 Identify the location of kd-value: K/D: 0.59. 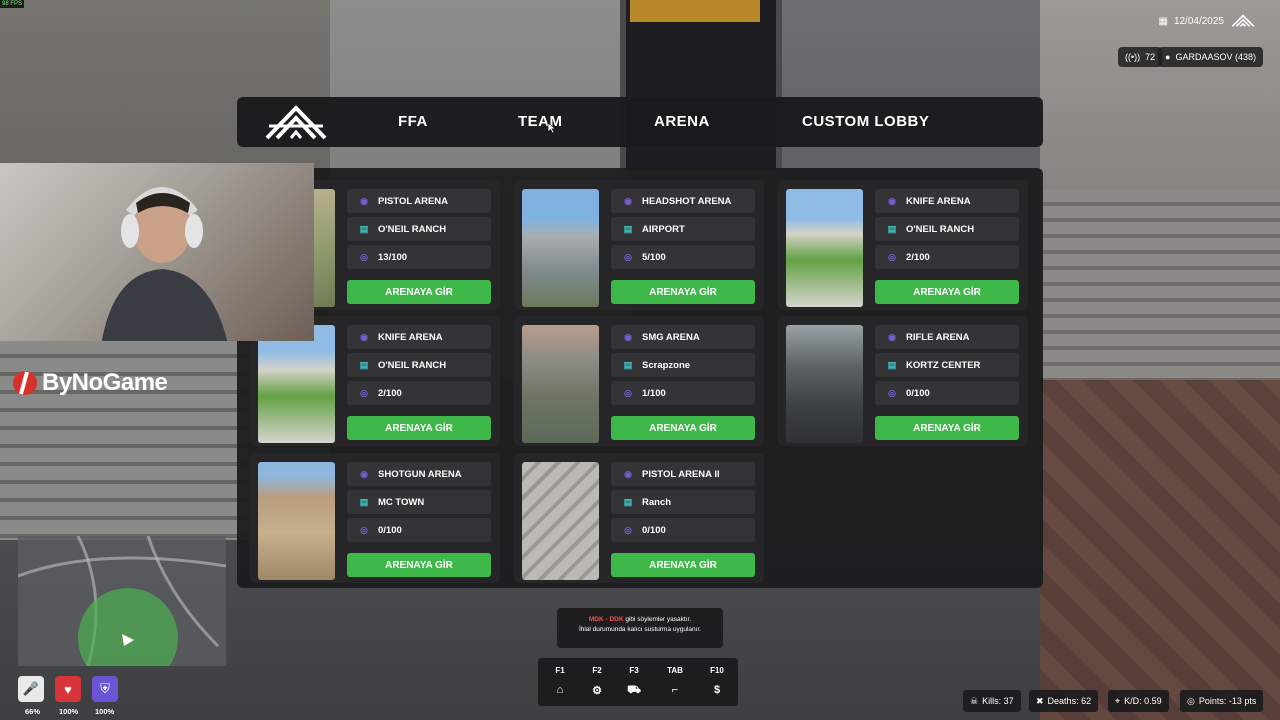
(1143, 701).